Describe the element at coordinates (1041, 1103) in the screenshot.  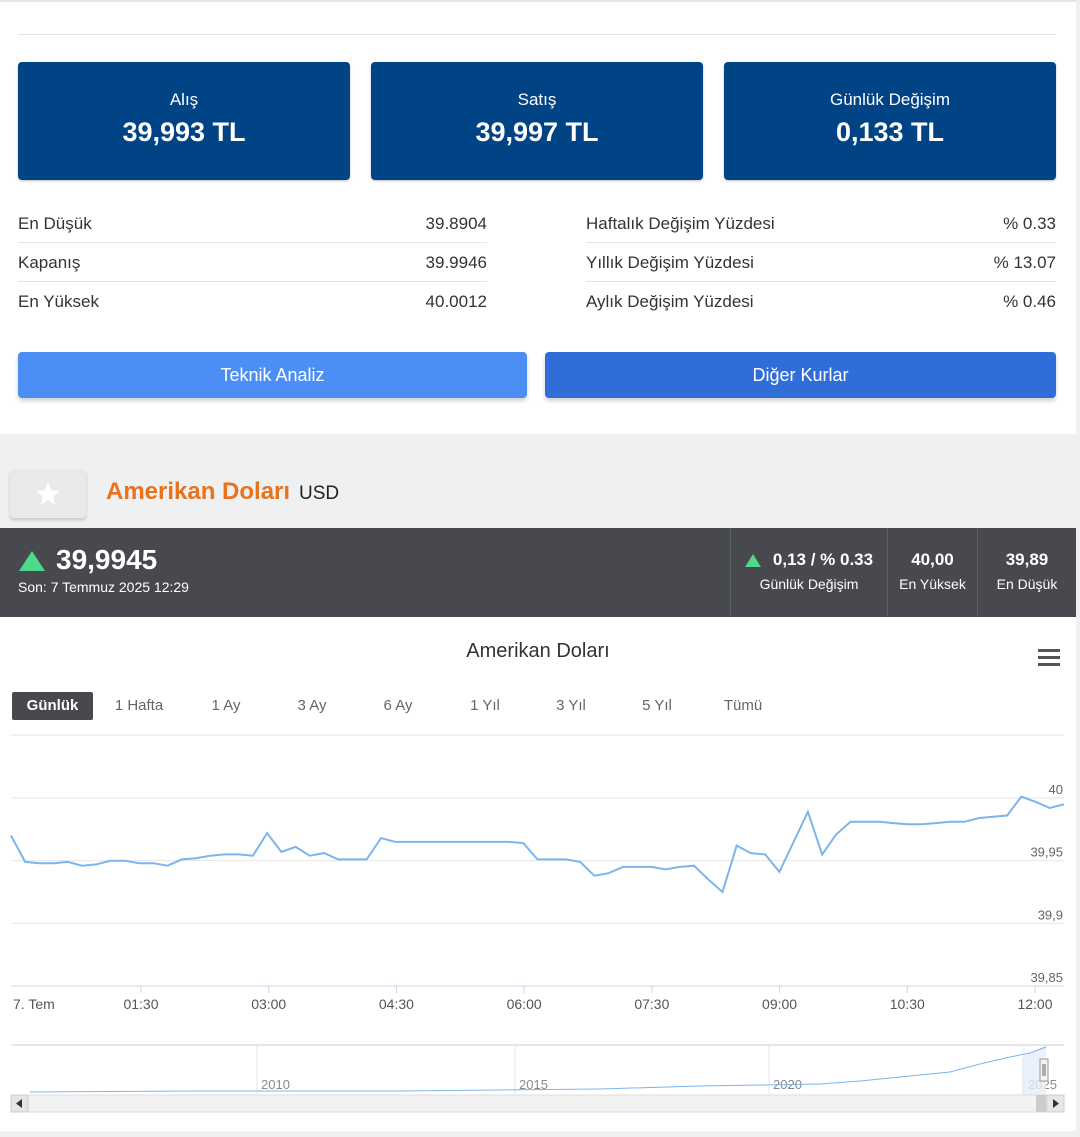
I see `scrollbar-thumb` at that location.